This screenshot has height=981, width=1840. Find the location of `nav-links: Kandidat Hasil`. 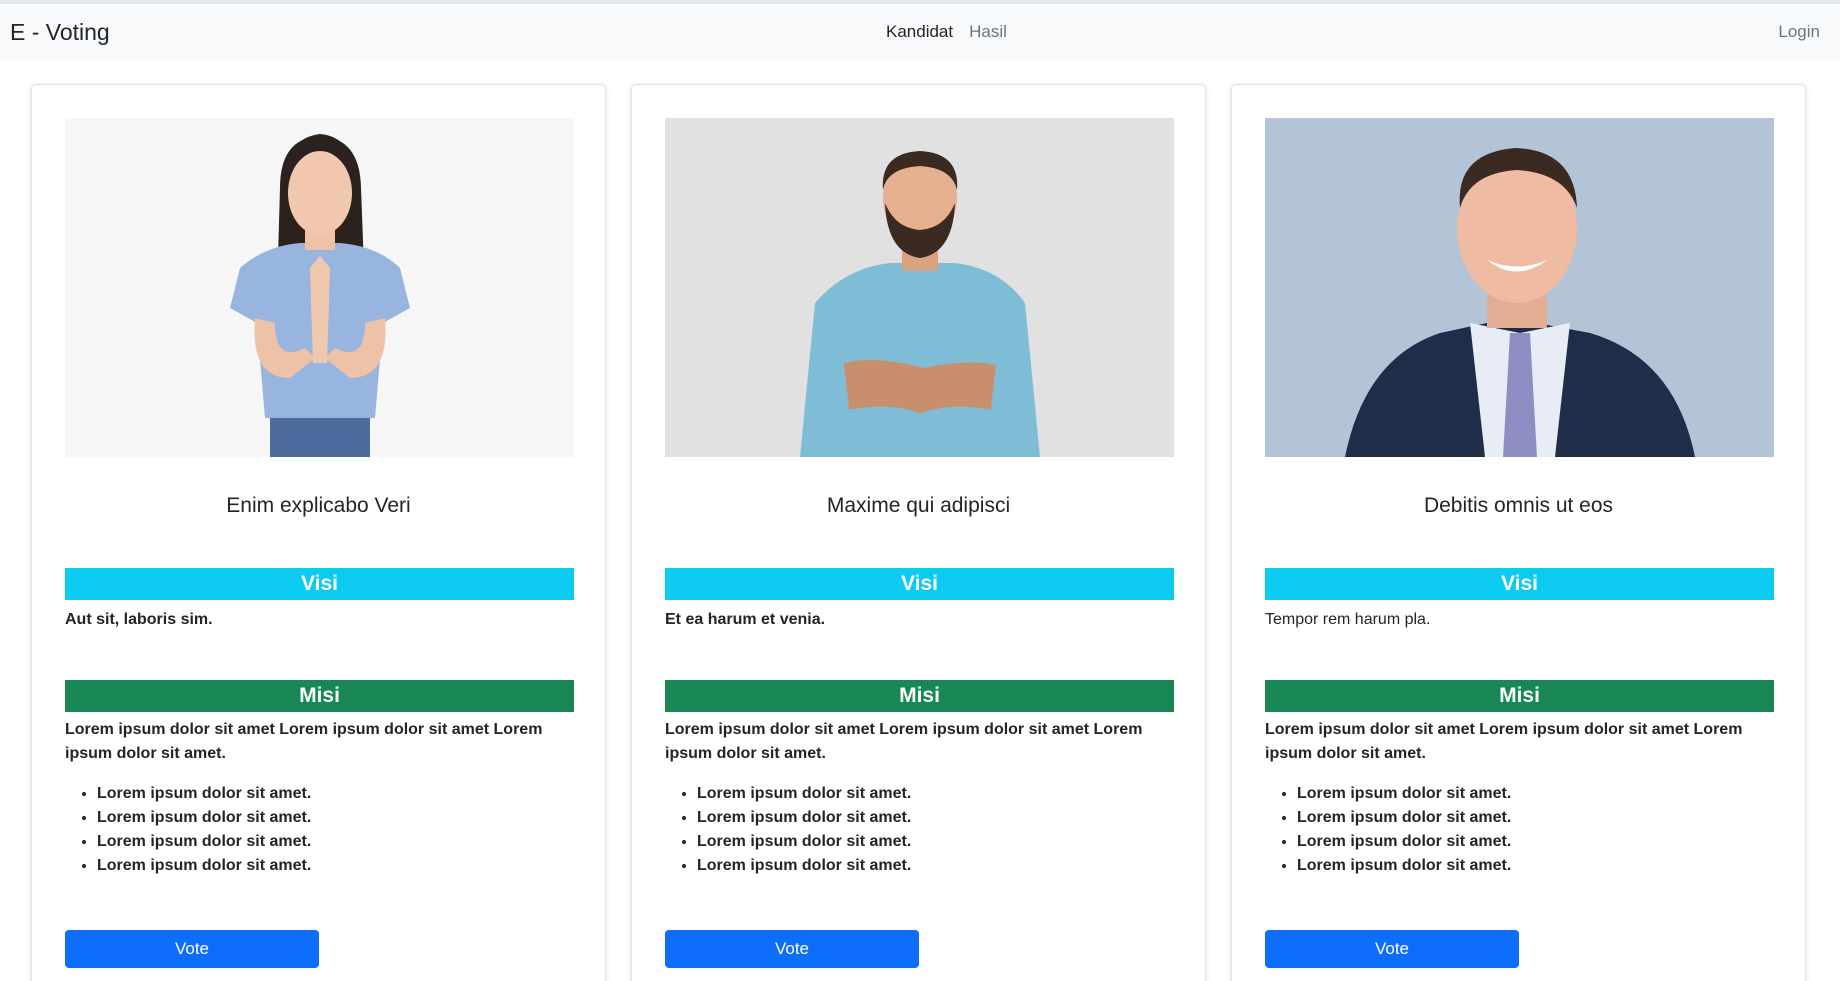

nav-links: Kandidat Hasil is located at coordinates (946, 32).